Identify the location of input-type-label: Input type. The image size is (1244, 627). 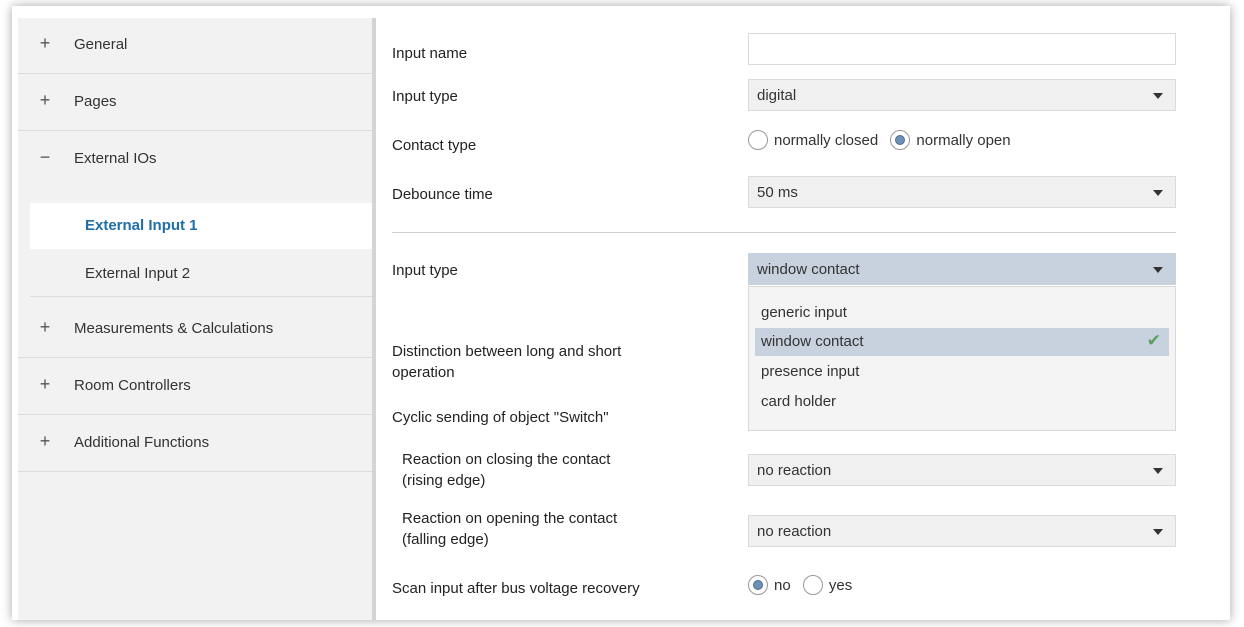
(425, 96).